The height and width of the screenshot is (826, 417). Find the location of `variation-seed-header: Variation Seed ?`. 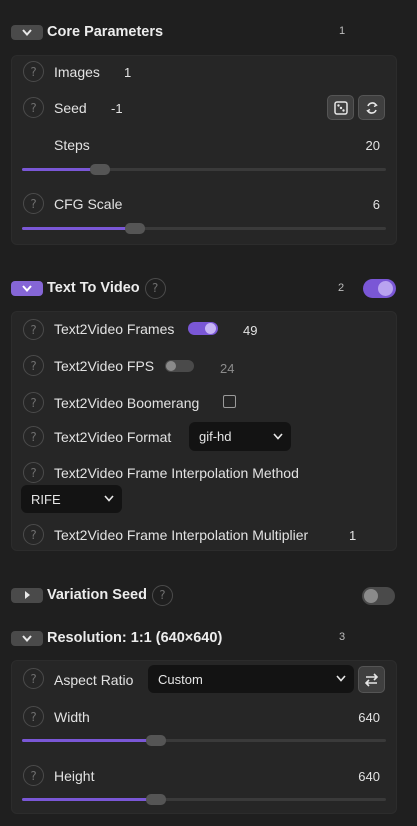

variation-seed-header: Variation Seed ? is located at coordinates (92, 595).